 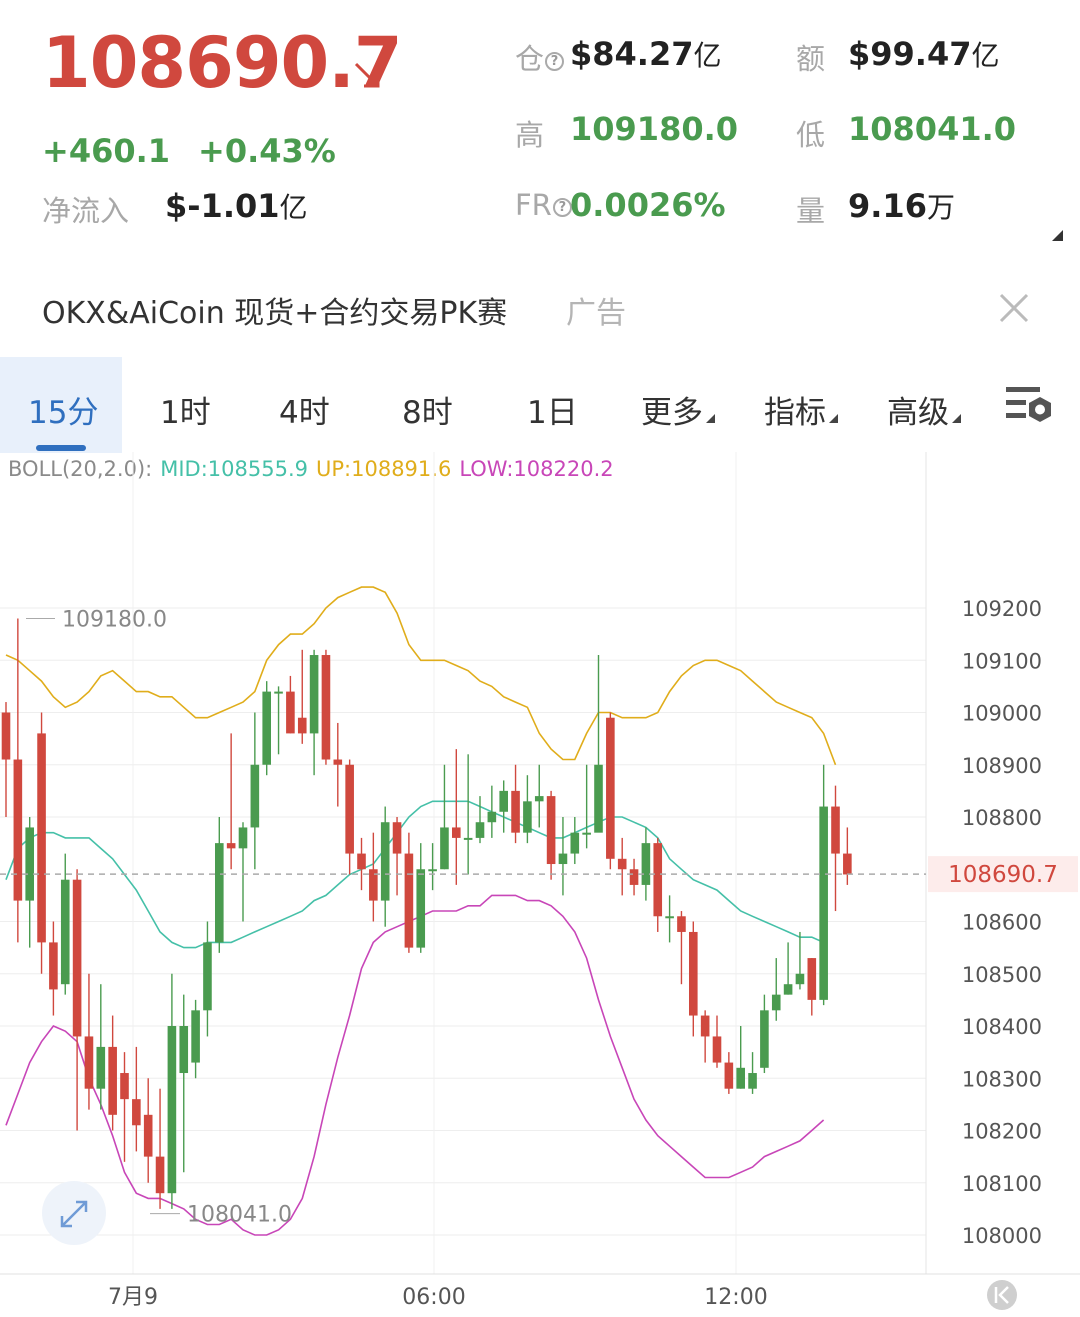 I want to click on collapse-button-bg, so click(x=1002, y=1295).